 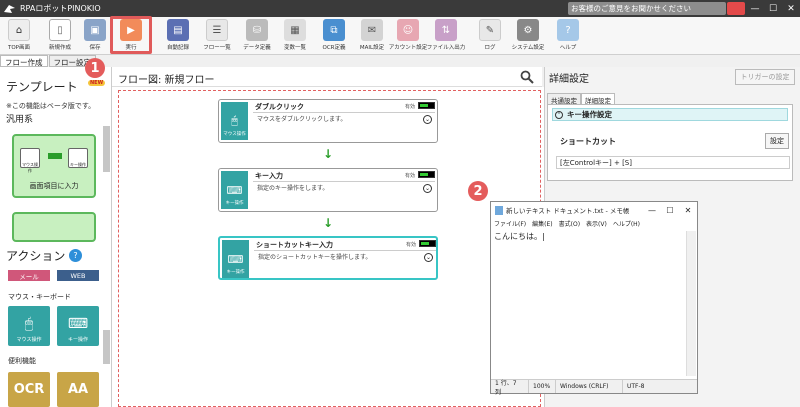 I want to click on mini-keyboard: キー操作, so click(x=78, y=158).